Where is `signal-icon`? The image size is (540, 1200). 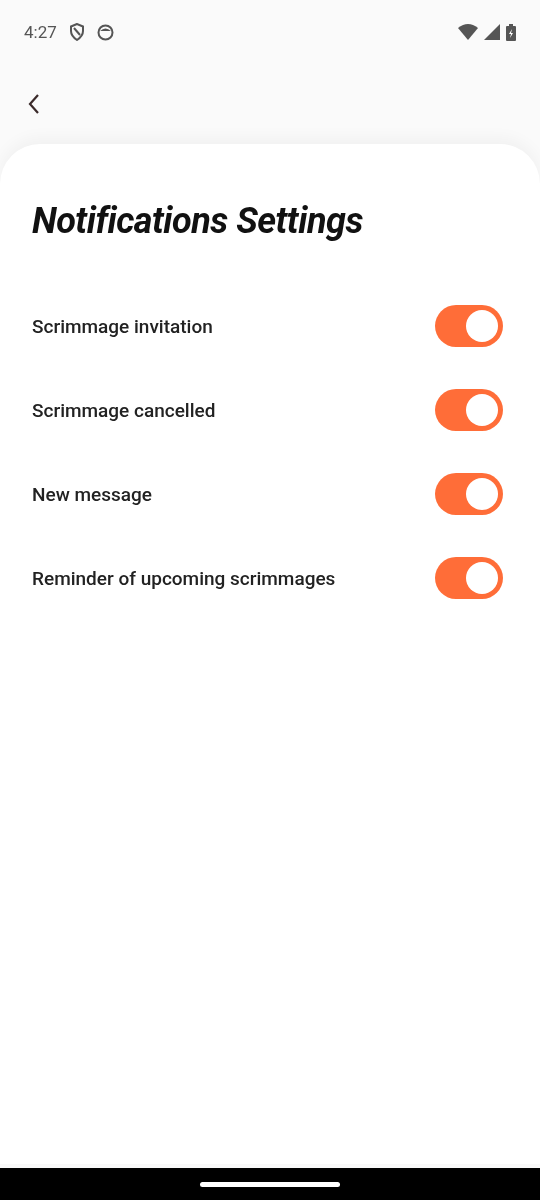 signal-icon is located at coordinates (492, 32).